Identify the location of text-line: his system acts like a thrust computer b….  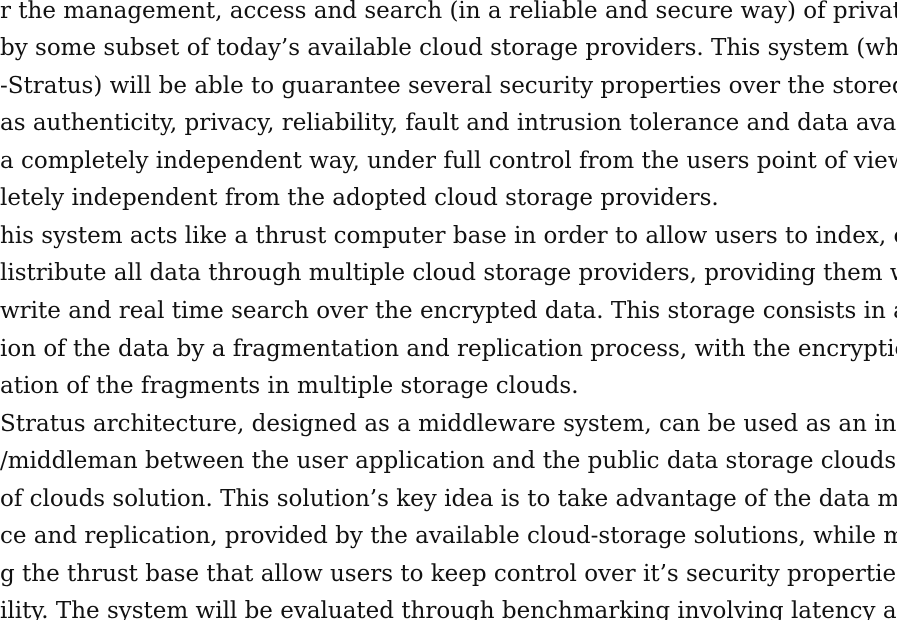
(448, 236).